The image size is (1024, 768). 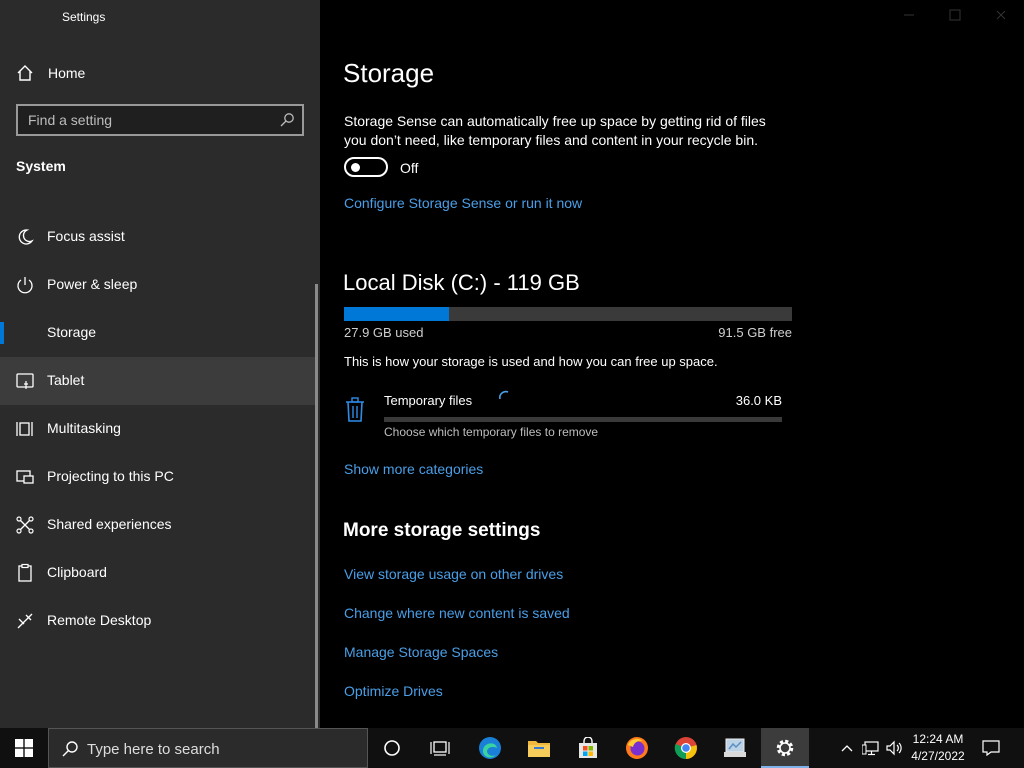 I want to click on selected-indicator, so click(x=2, y=333).